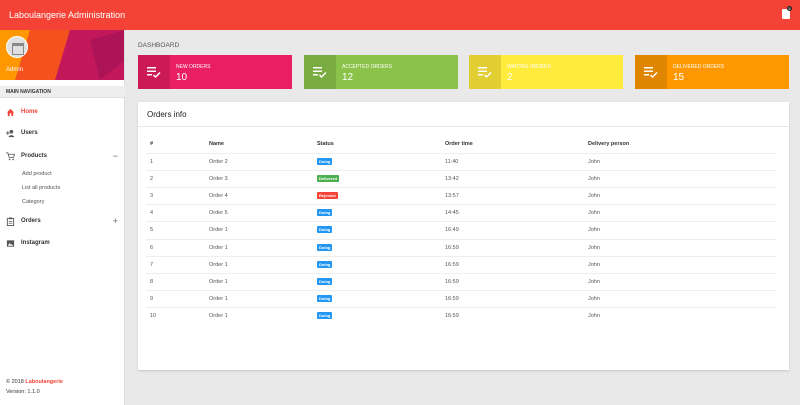 The width and height of the screenshot is (800, 405). Describe the element at coordinates (37, 174) in the screenshot. I see `sidebar-subitem-add-product: Add product` at that location.